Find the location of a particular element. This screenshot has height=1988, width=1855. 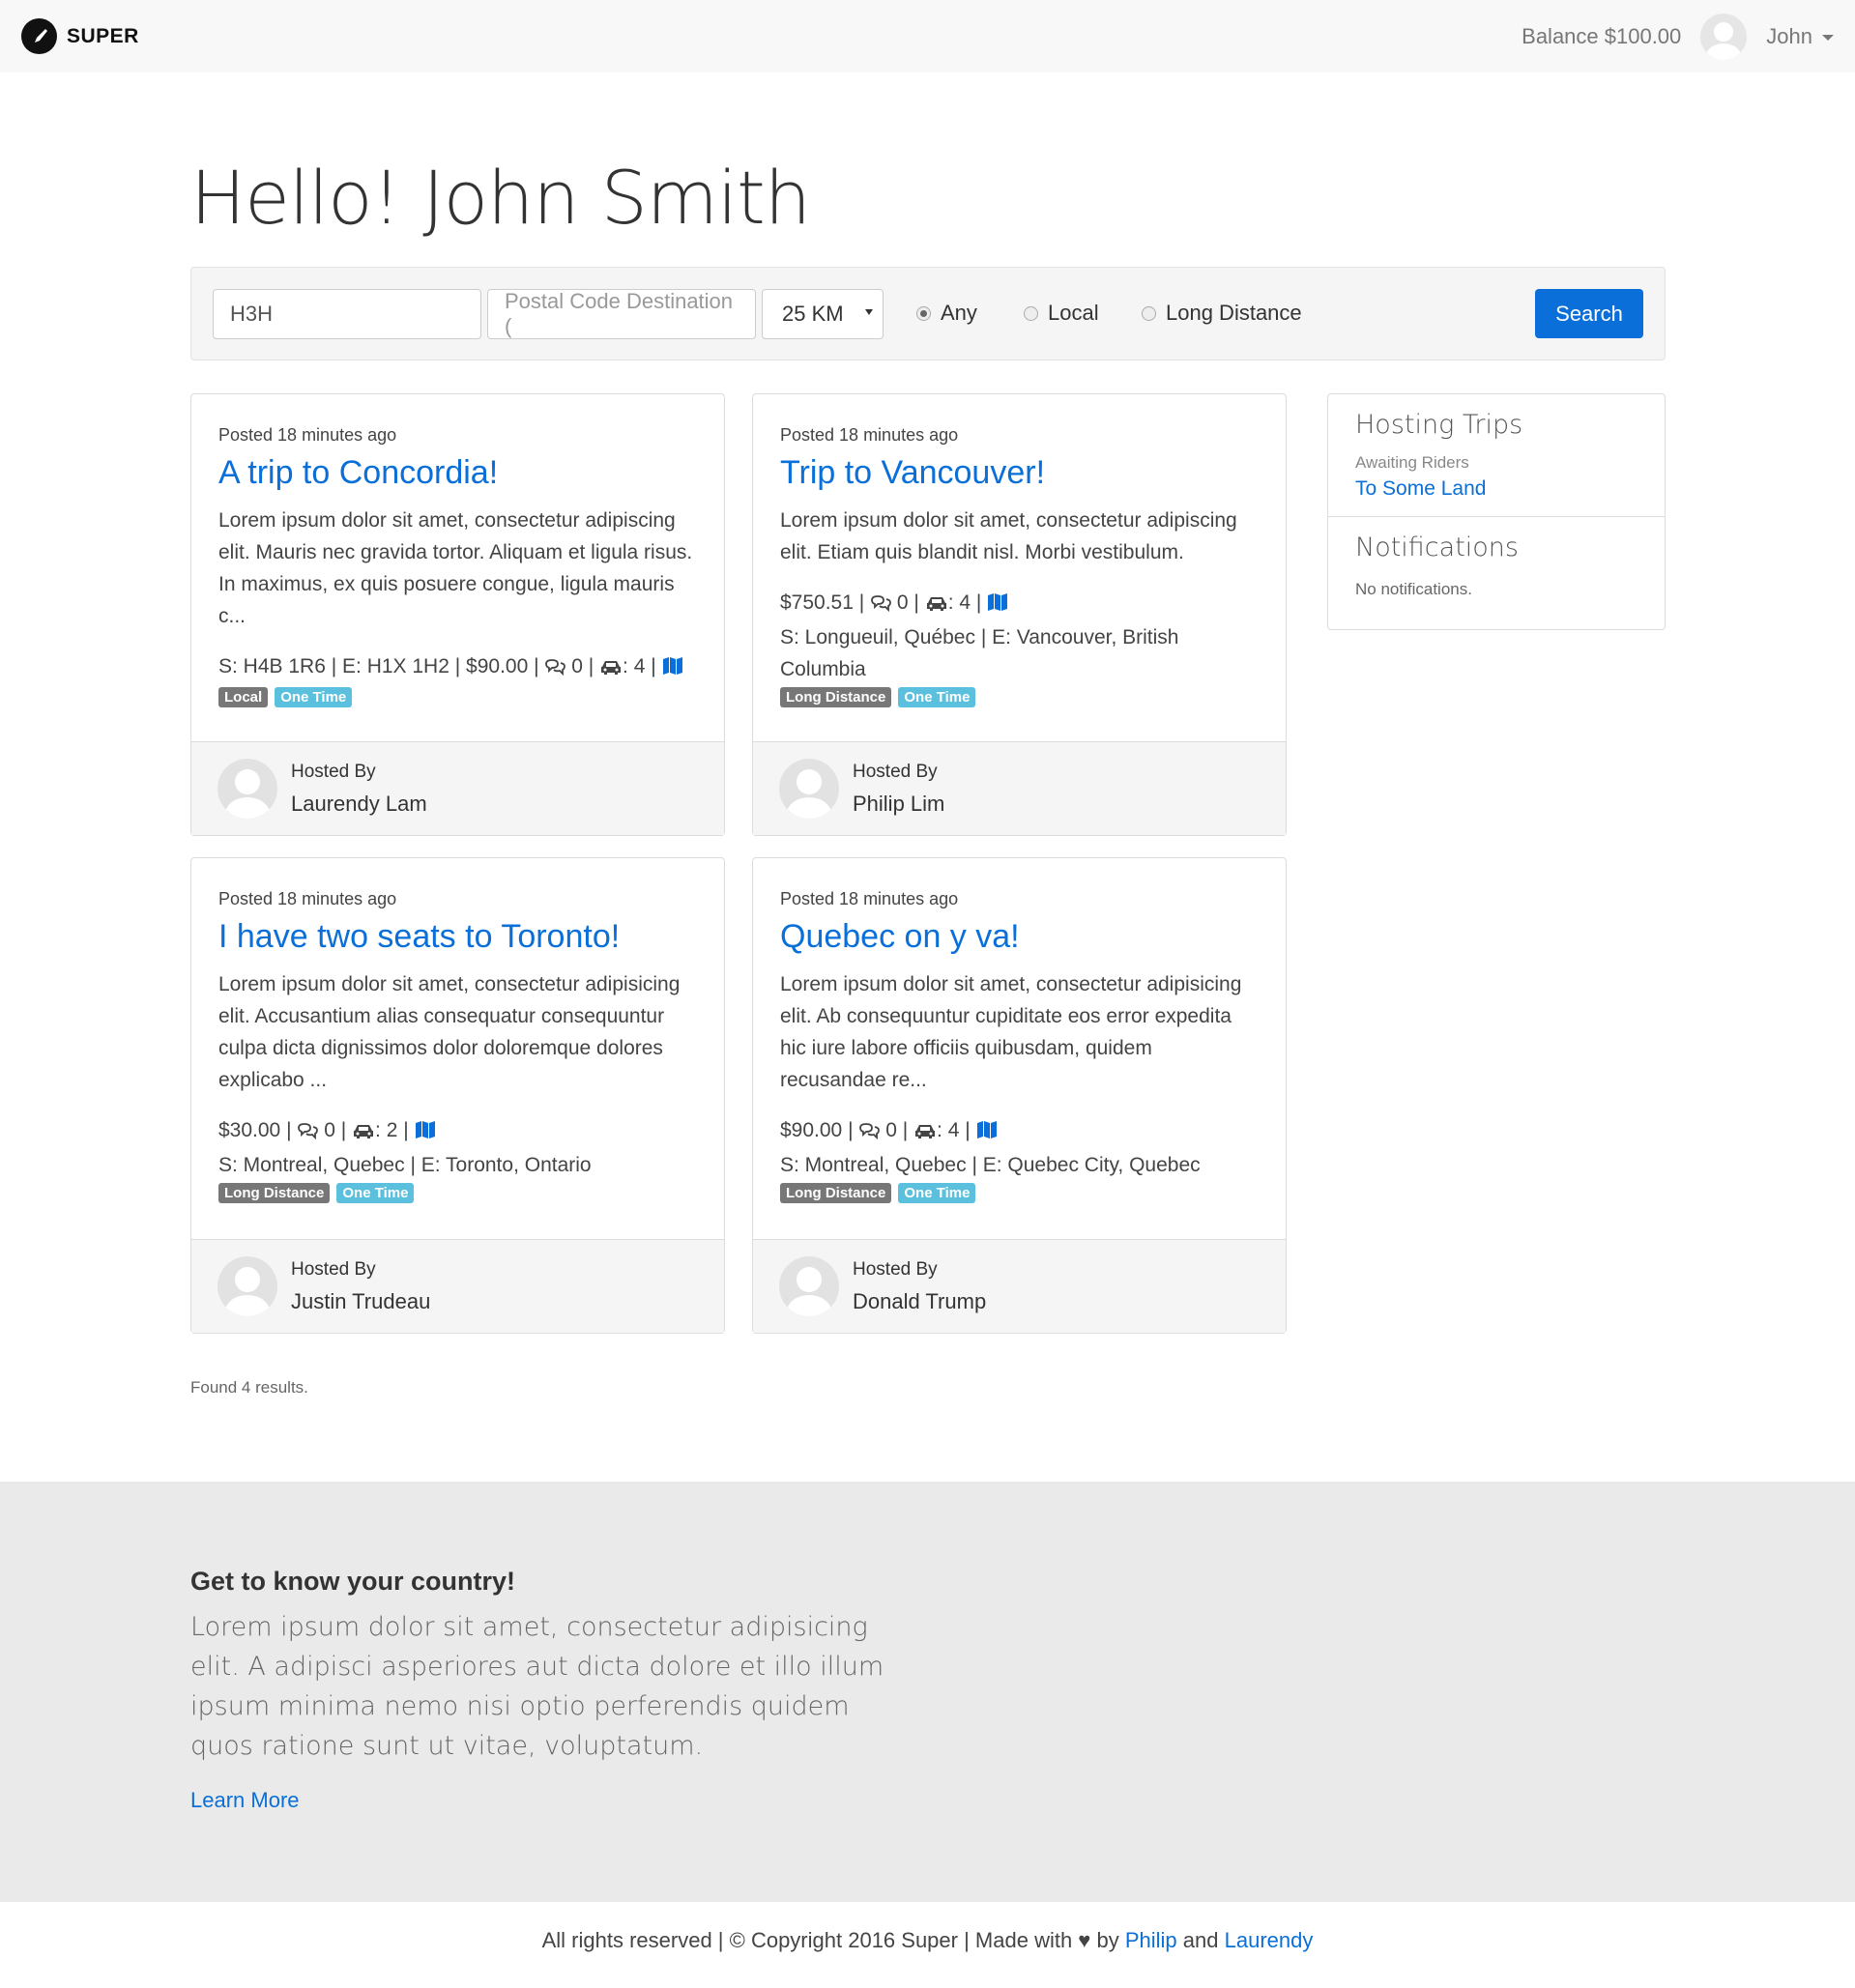

trip-title-link: Quebec on y va! is located at coordinates (1019, 937).